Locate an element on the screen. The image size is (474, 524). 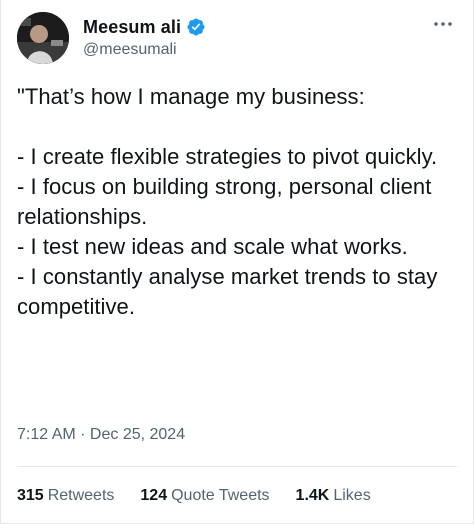
name-row: Meesum ali is located at coordinates (144, 27).